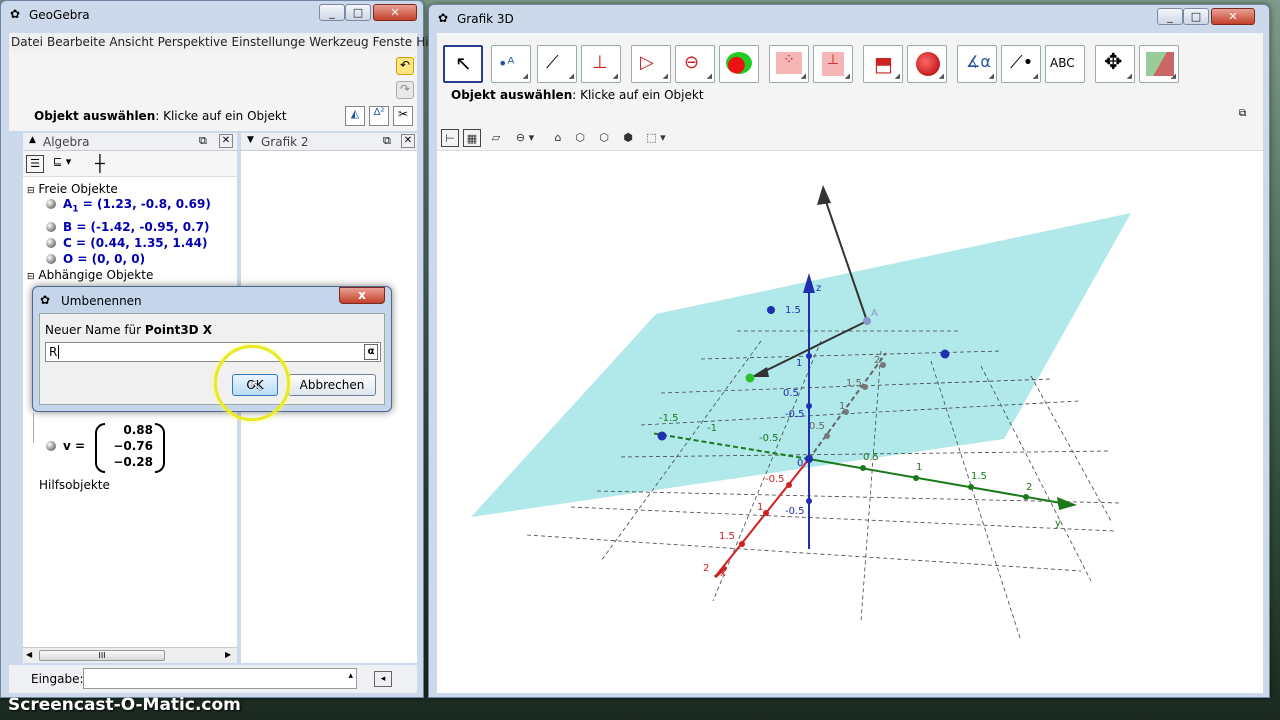  Describe the element at coordinates (126, 243) in the screenshot. I see `list-item-C: C = (0.44, 1.35, 1.44)` at that location.